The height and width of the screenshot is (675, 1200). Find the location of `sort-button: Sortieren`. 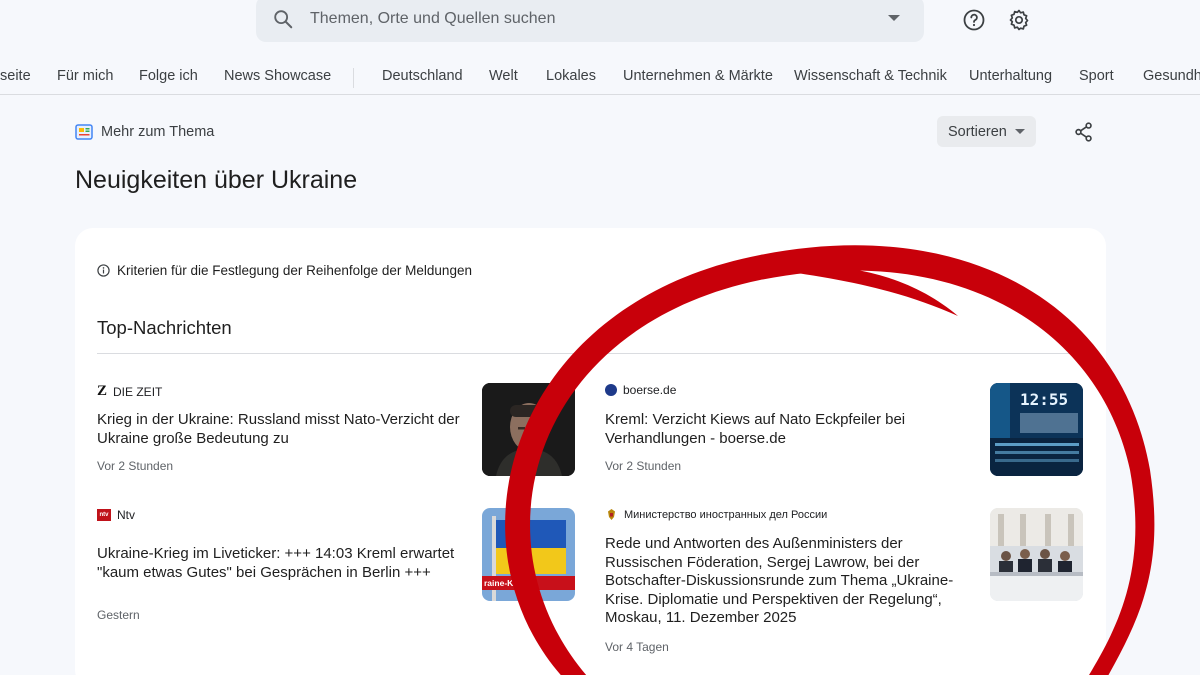

sort-button: Sortieren is located at coordinates (986, 131).